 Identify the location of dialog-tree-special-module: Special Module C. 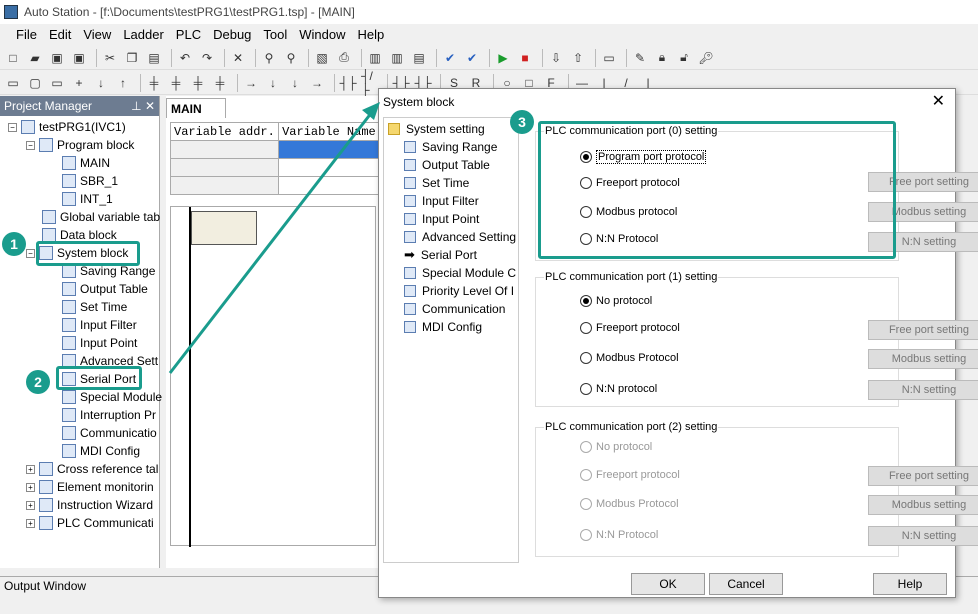
(460, 273).